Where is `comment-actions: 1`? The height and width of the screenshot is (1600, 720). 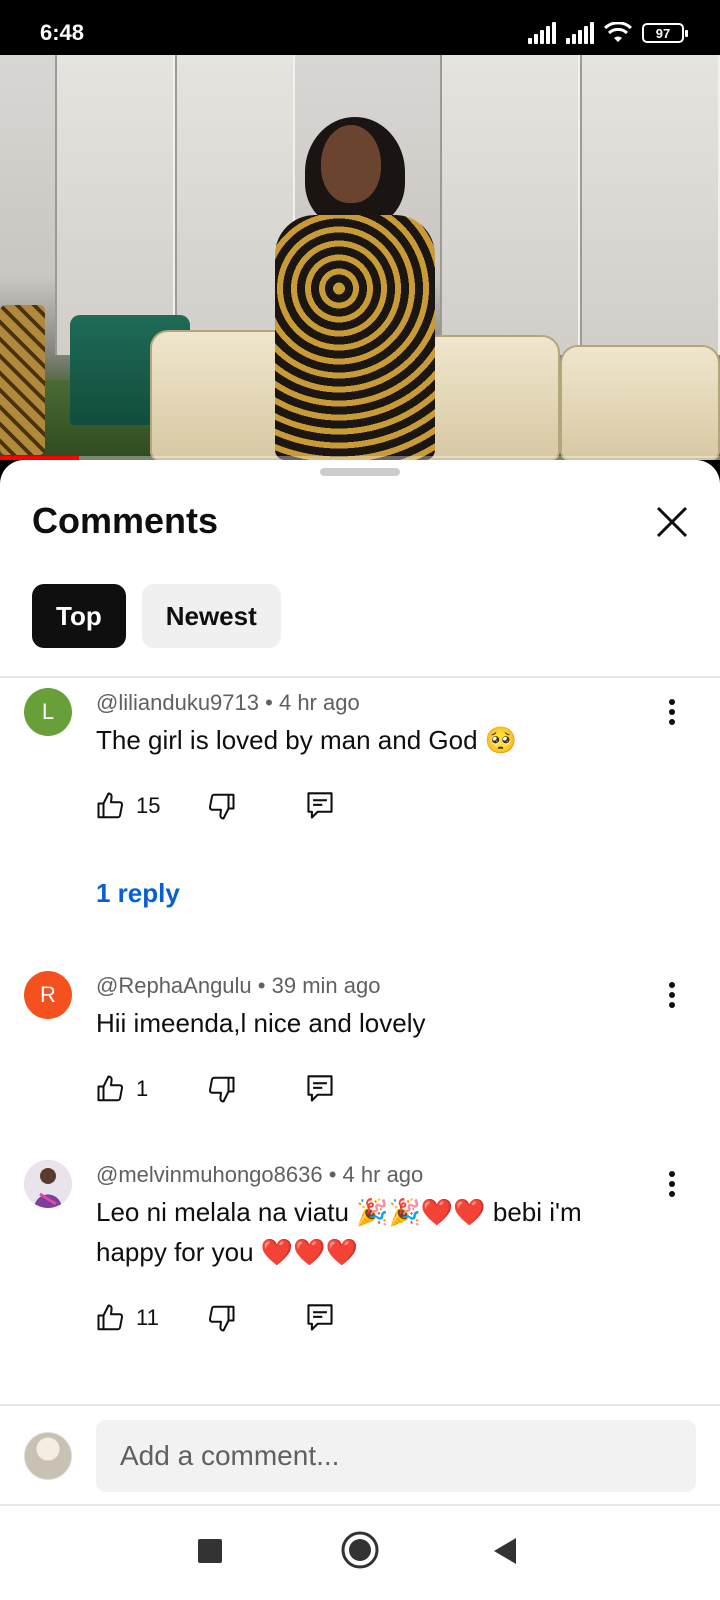 comment-actions: 1 is located at coordinates (214, 1089).